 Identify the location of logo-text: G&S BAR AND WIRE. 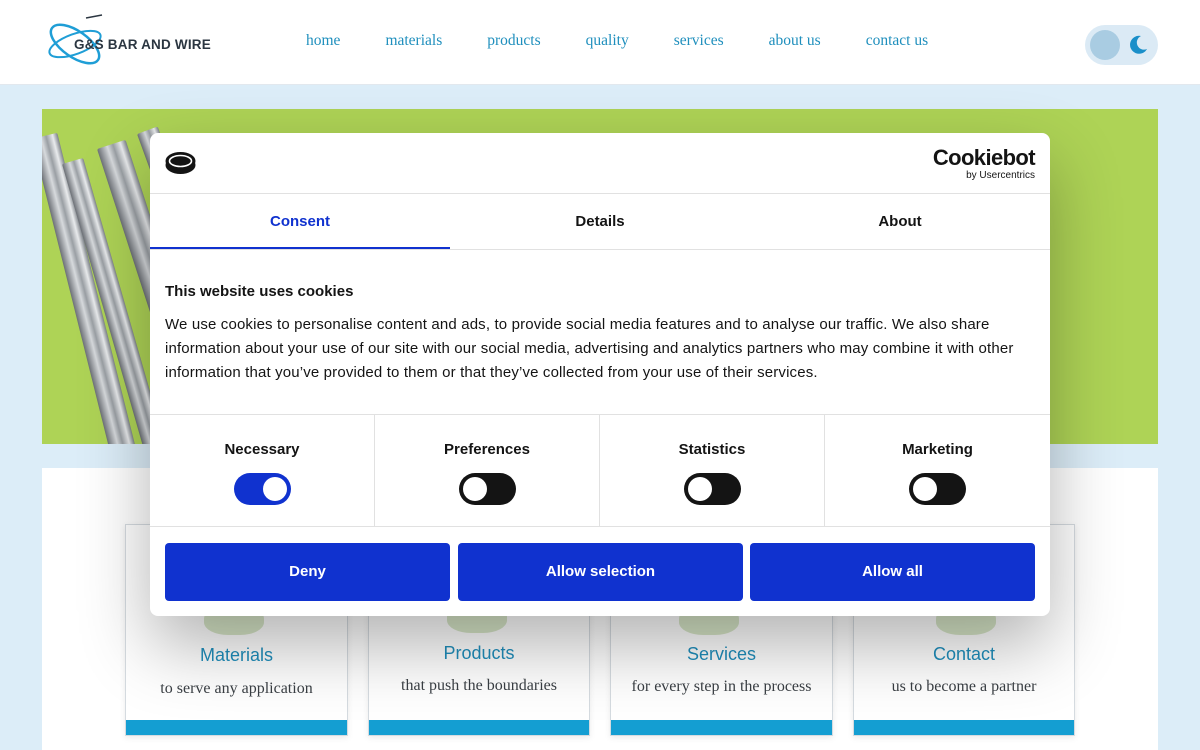
(142, 44).